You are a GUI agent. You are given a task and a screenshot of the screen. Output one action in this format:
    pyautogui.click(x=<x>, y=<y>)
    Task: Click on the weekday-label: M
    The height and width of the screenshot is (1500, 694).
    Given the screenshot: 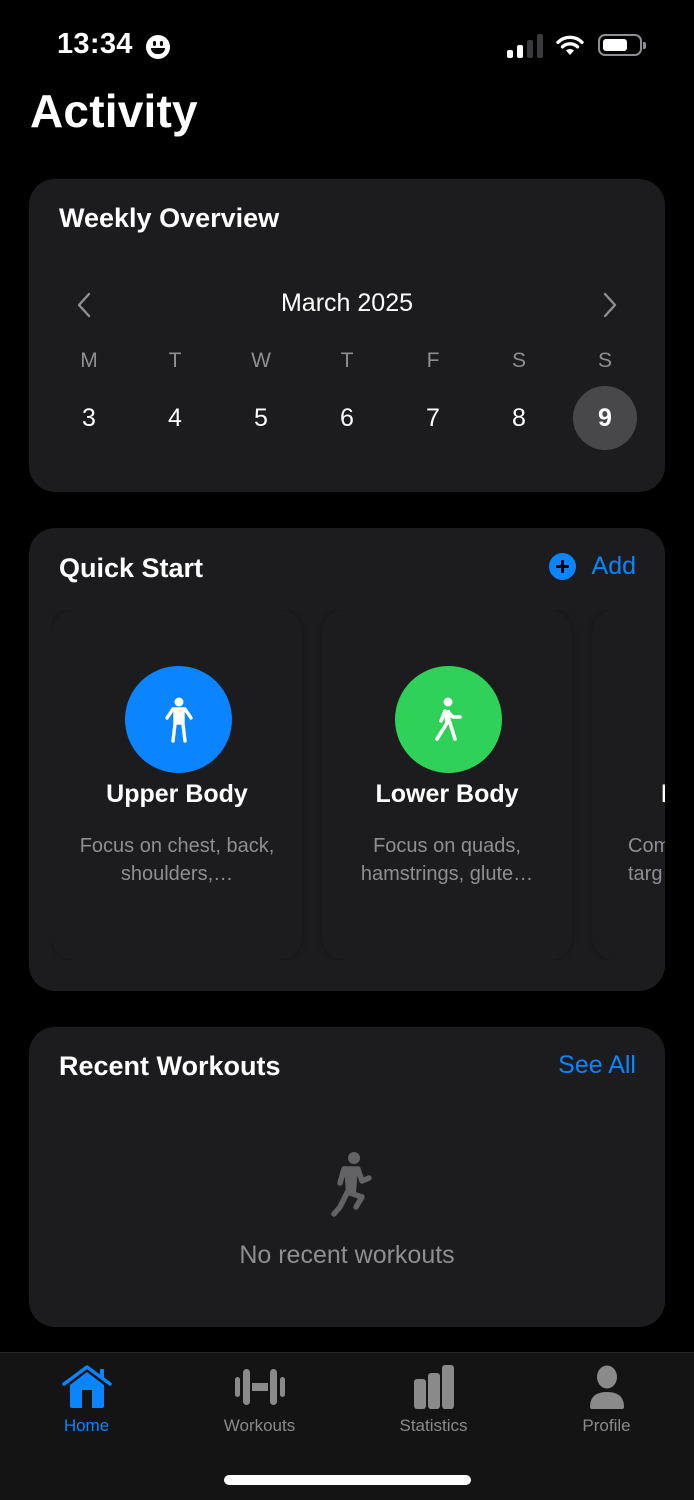 What is the action you would take?
    pyautogui.click(x=89, y=360)
    